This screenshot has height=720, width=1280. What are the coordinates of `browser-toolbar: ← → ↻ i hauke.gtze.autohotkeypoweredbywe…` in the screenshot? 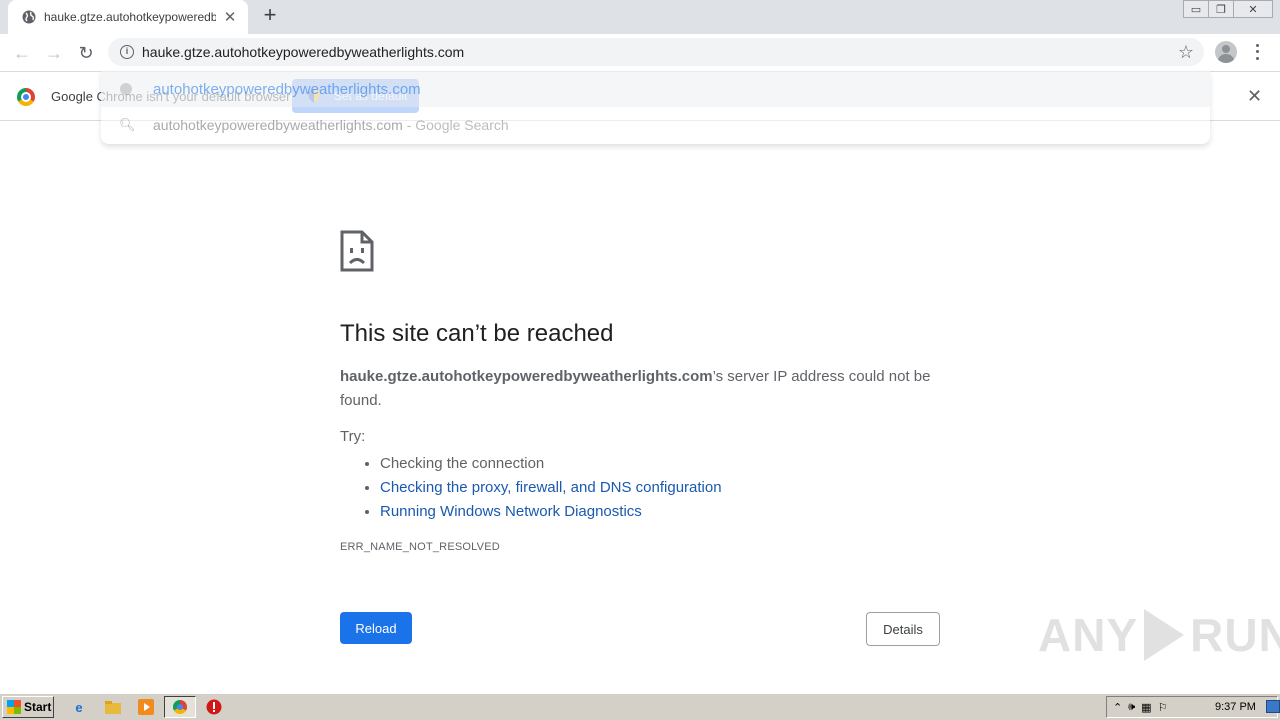 It's located at (640, 52).